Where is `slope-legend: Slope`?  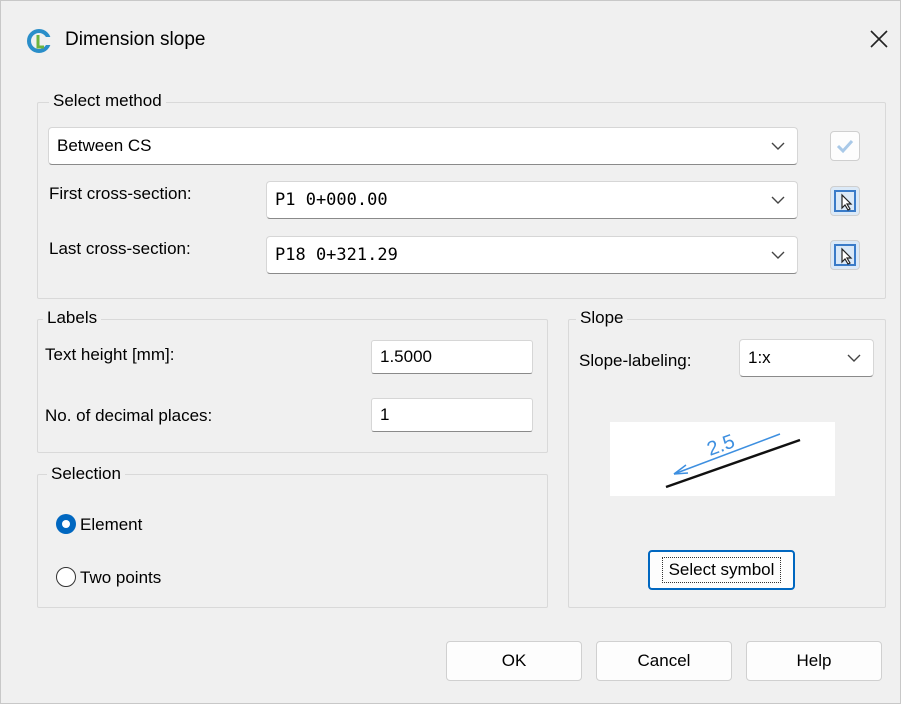
slope-legend: Slope is located at coordinates (602, 318).